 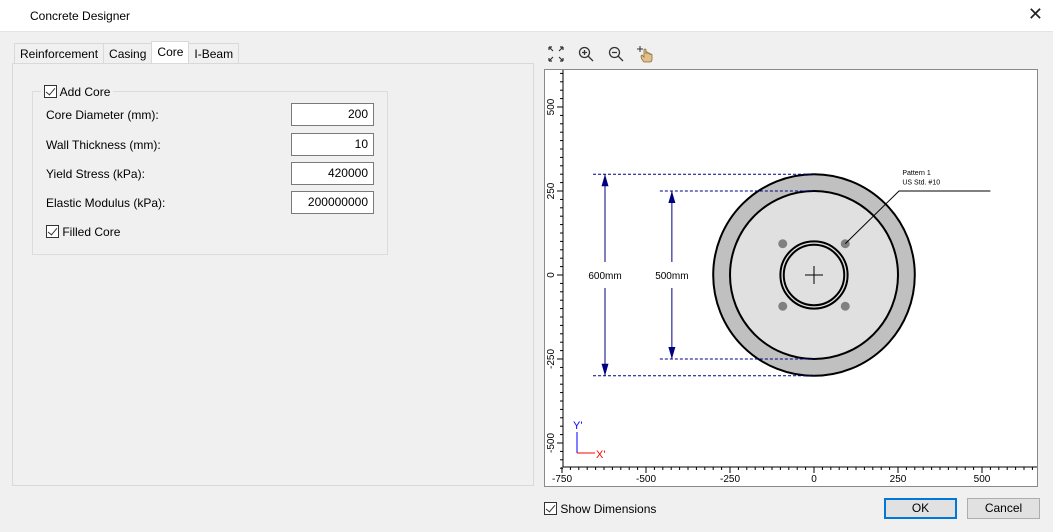 I want to click on core-diameter-label: Core Diameter (mm):, so click(x=102, y=115).